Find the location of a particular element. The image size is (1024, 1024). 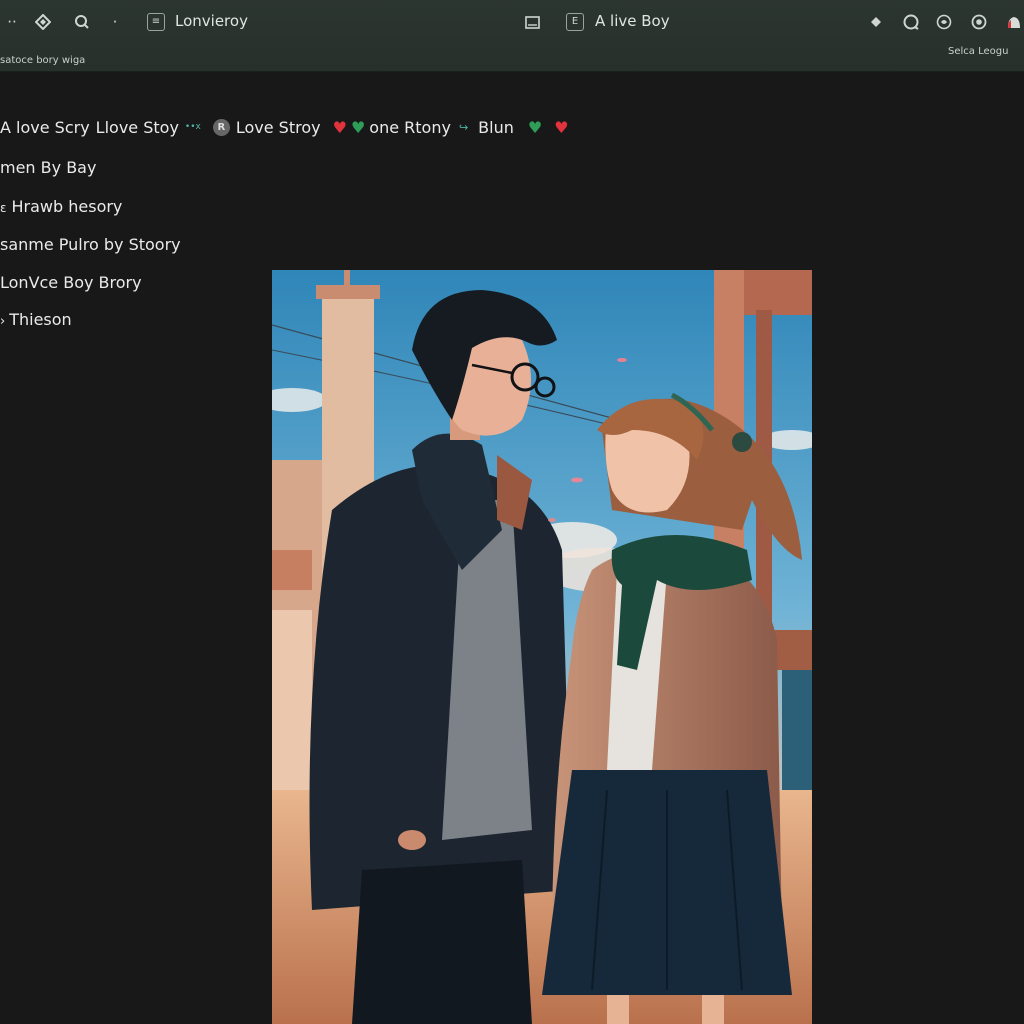

feed-text-2: Llove Stoy is located at coordinates (137, 127).